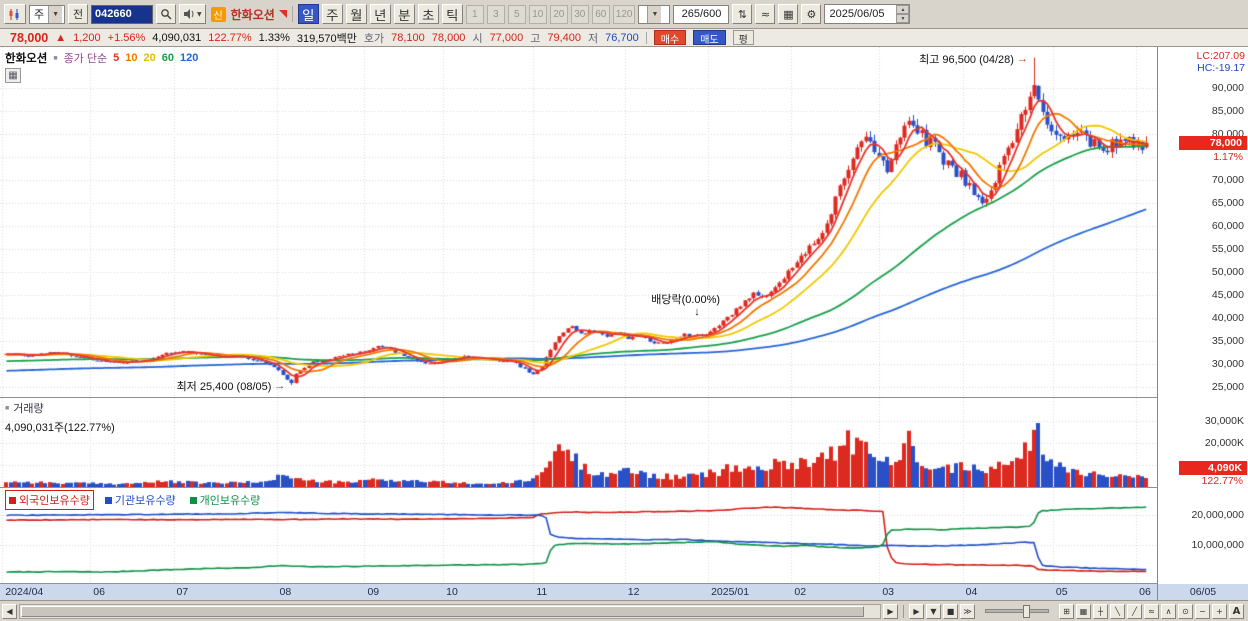 The width and height of the screenshot is (1248, 621). What do you see at coordinates (1185, 611) in the screenshot?
I see `target-icon: ⊙` at bounding box center [1185, 611].